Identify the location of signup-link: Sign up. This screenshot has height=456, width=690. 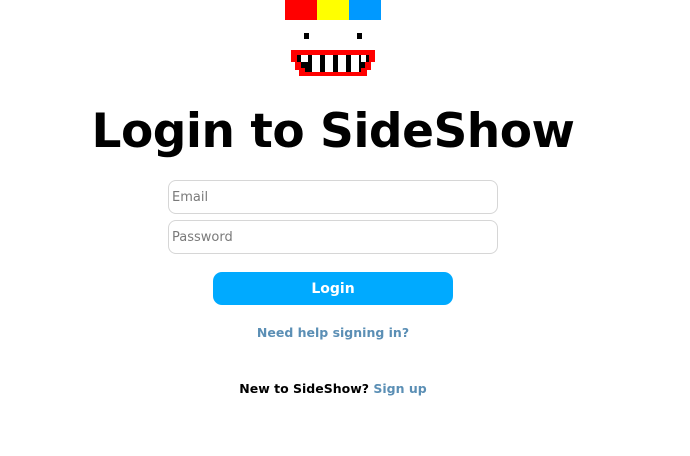
(399, 388).